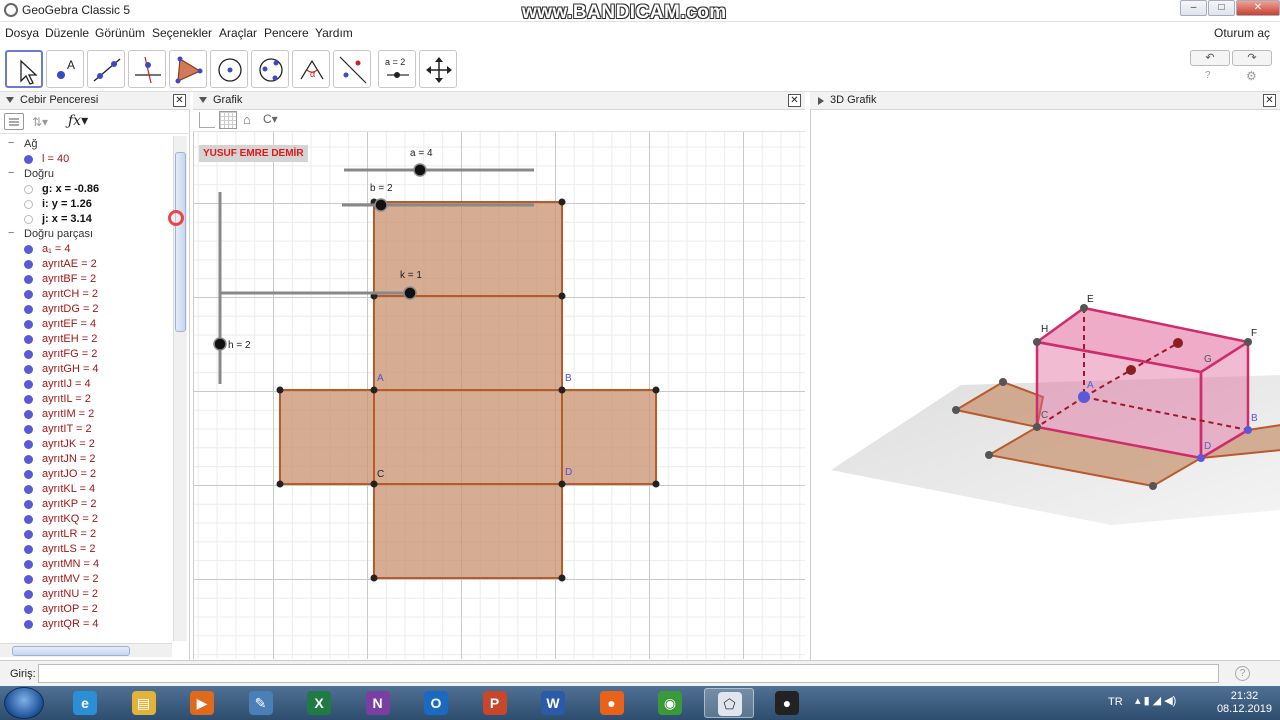 The height and width of the screenshot is (720, 1280). What do you see at coordinates (1258, 8) in the screenshot?
I see `close-button: ✕` at bounding box center [1258, 8].